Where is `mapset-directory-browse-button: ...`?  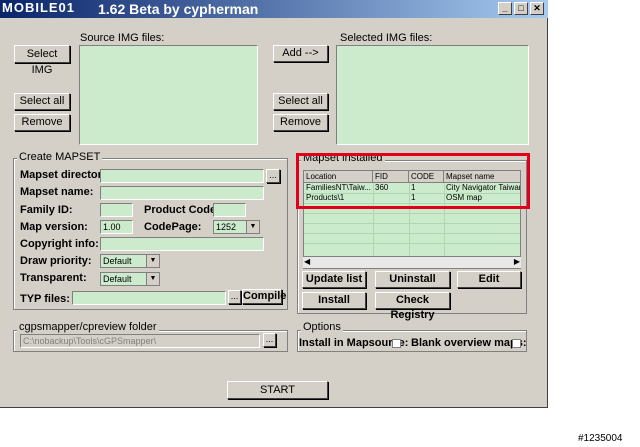
mapset-directory-browse-button: ... is located at coordinates (273, 176).